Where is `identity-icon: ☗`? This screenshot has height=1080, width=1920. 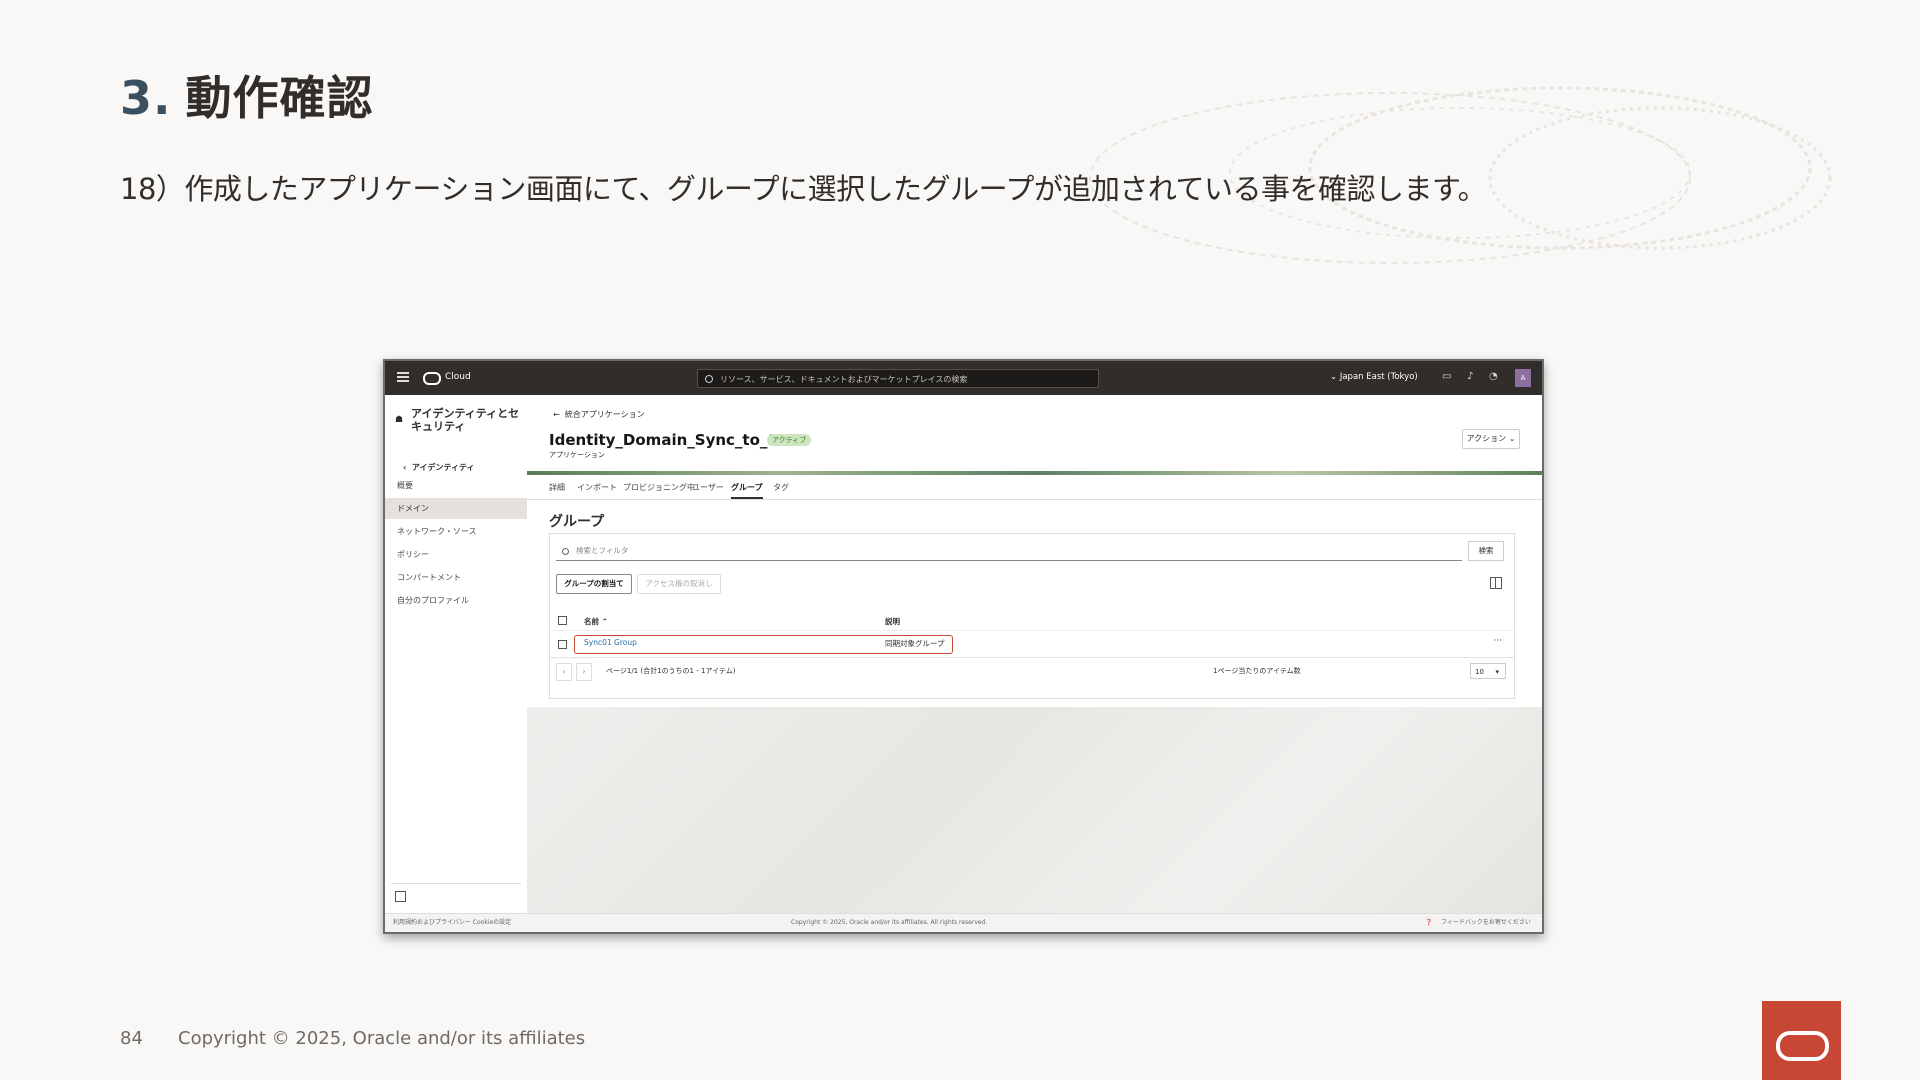
identity-icon: ☗ is located at coordinates (399, 420).